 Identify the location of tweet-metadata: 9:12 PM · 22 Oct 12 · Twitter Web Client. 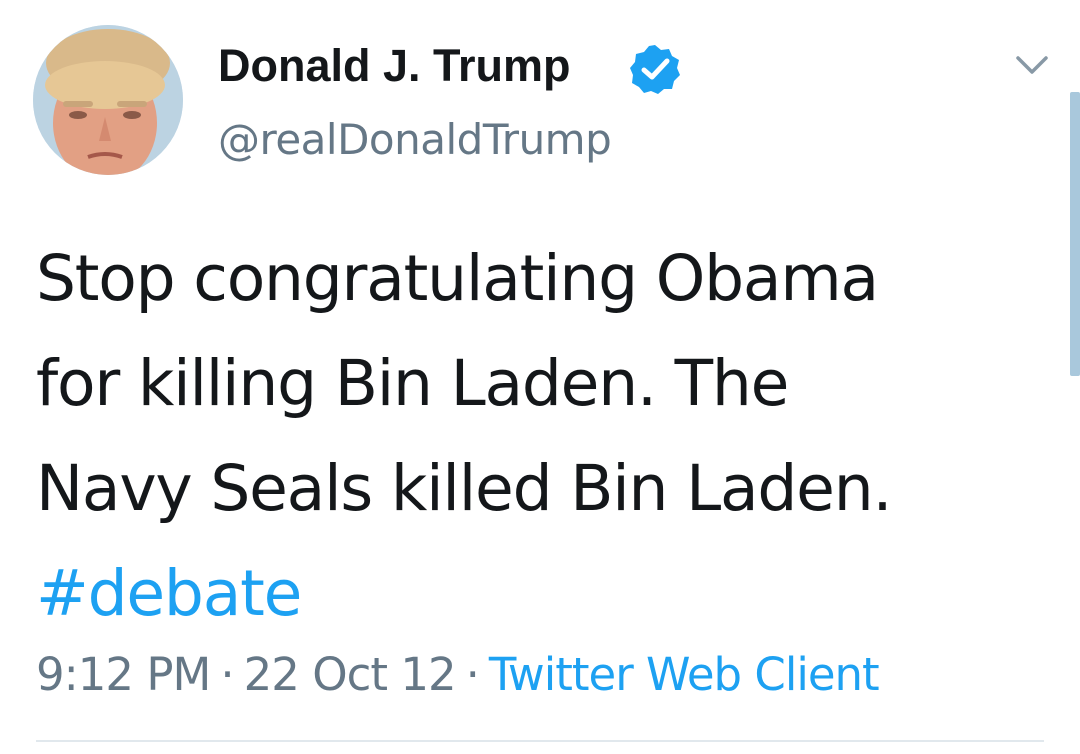
(458, 675).